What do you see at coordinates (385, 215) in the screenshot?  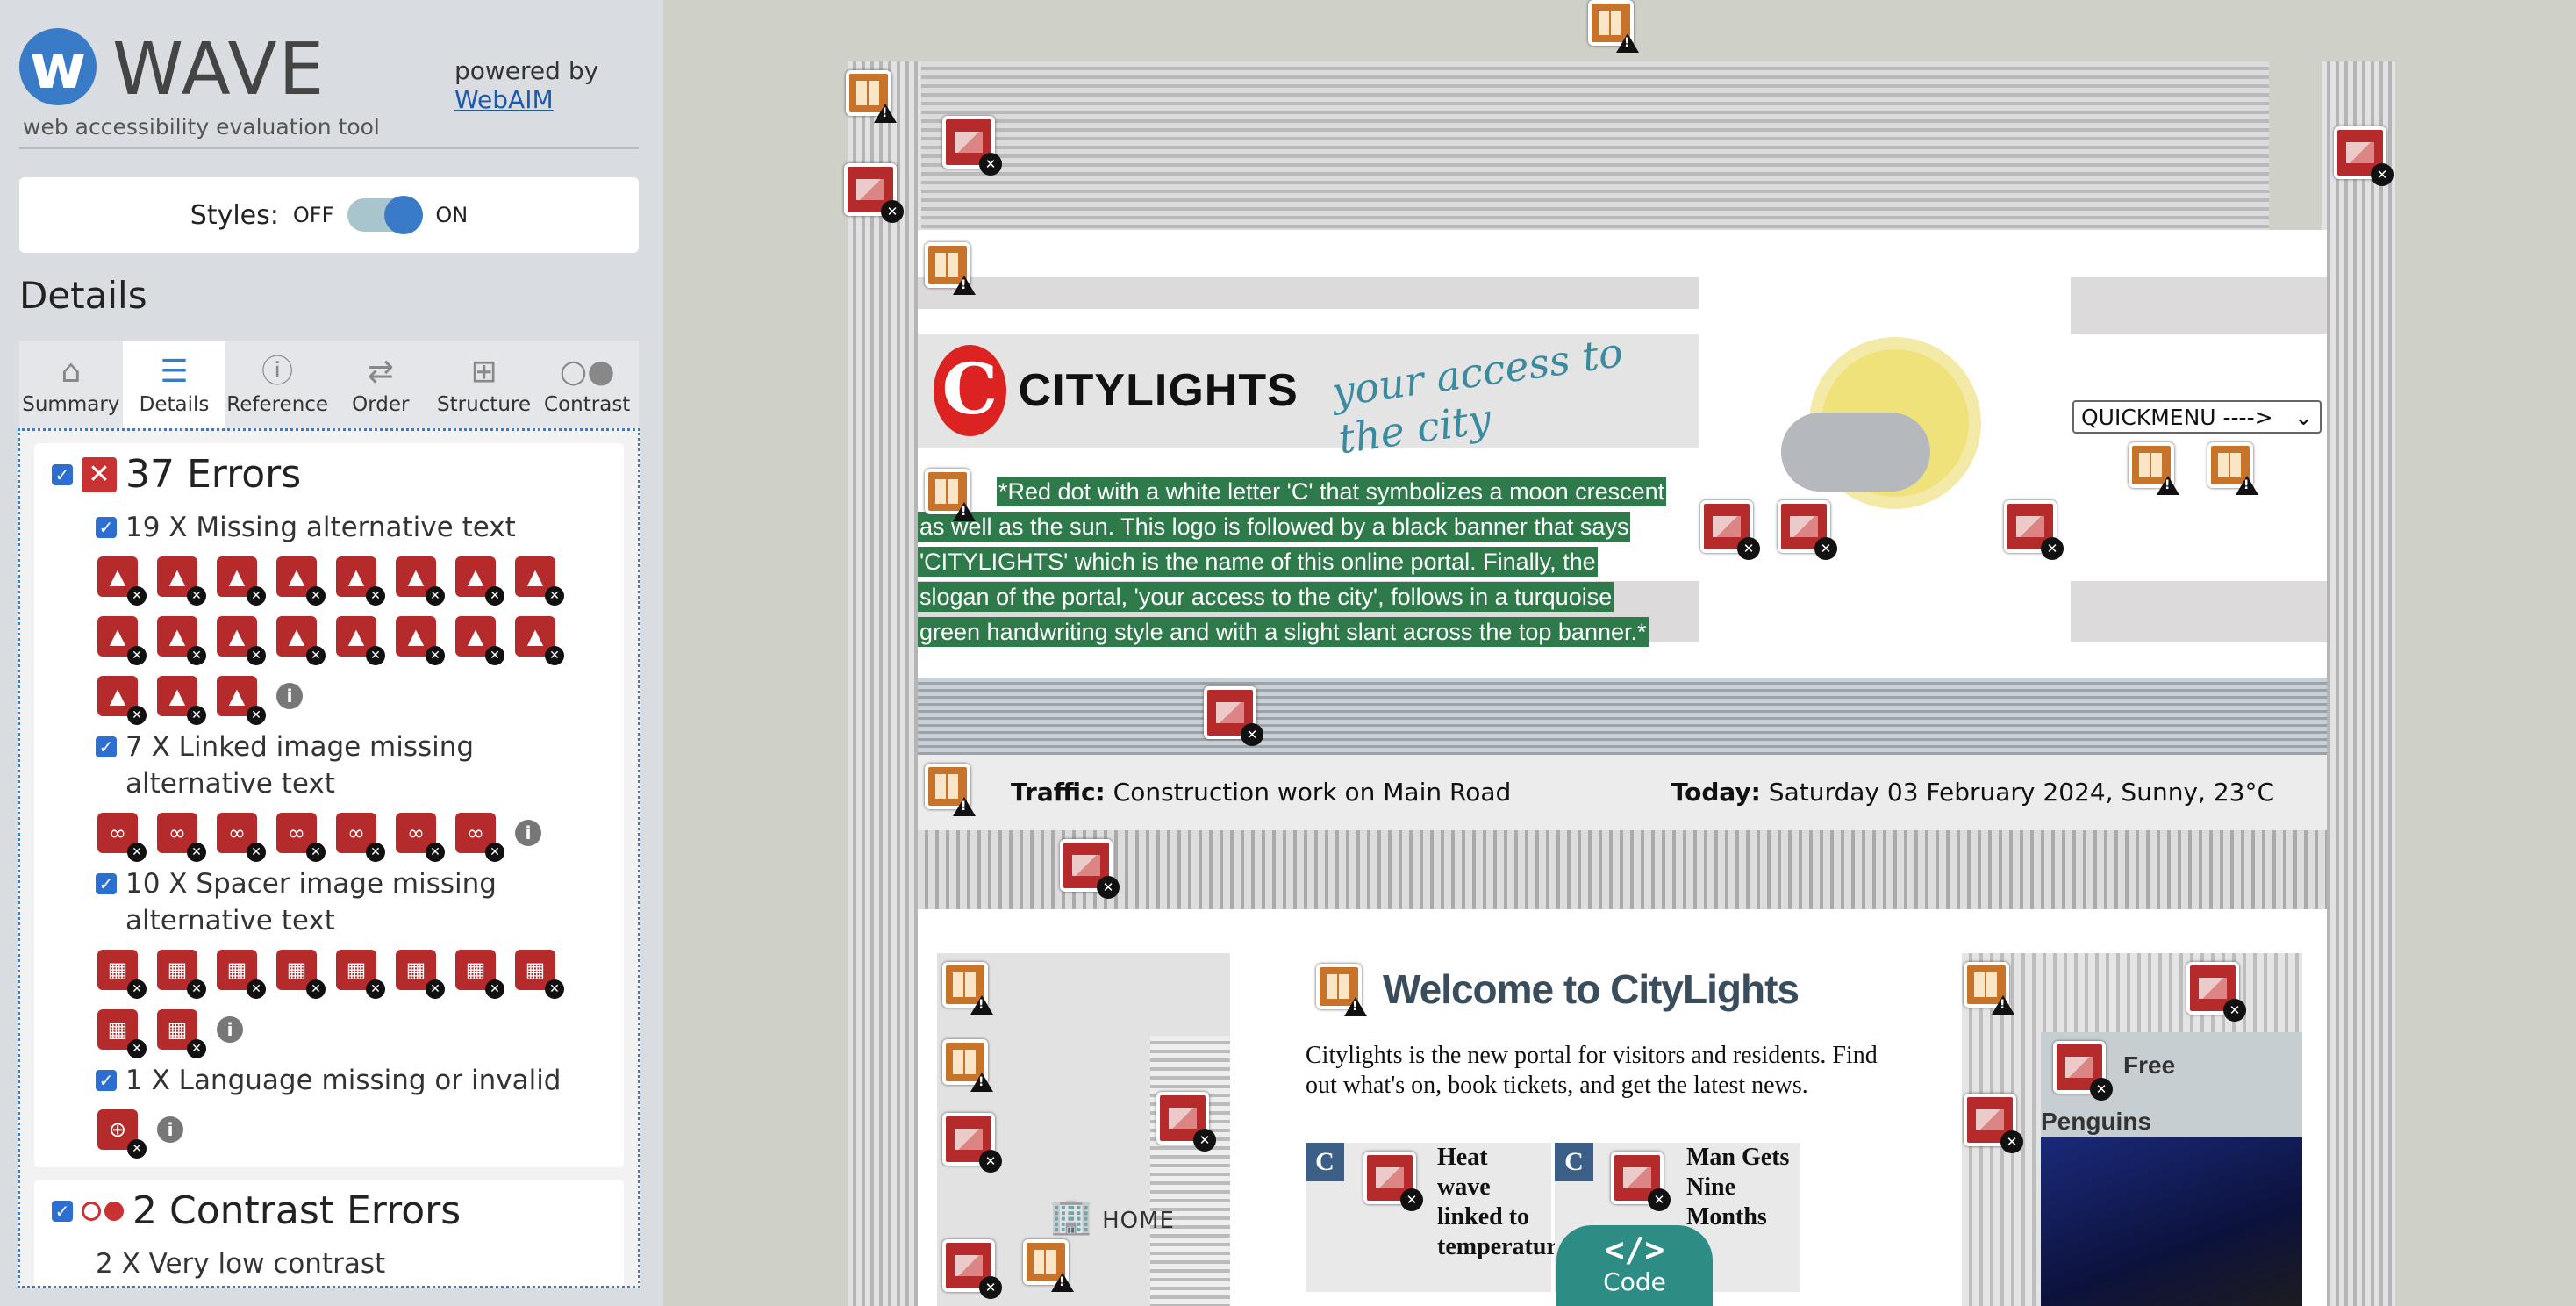 I see `styles-toggle` at bounding box center [385, 215].